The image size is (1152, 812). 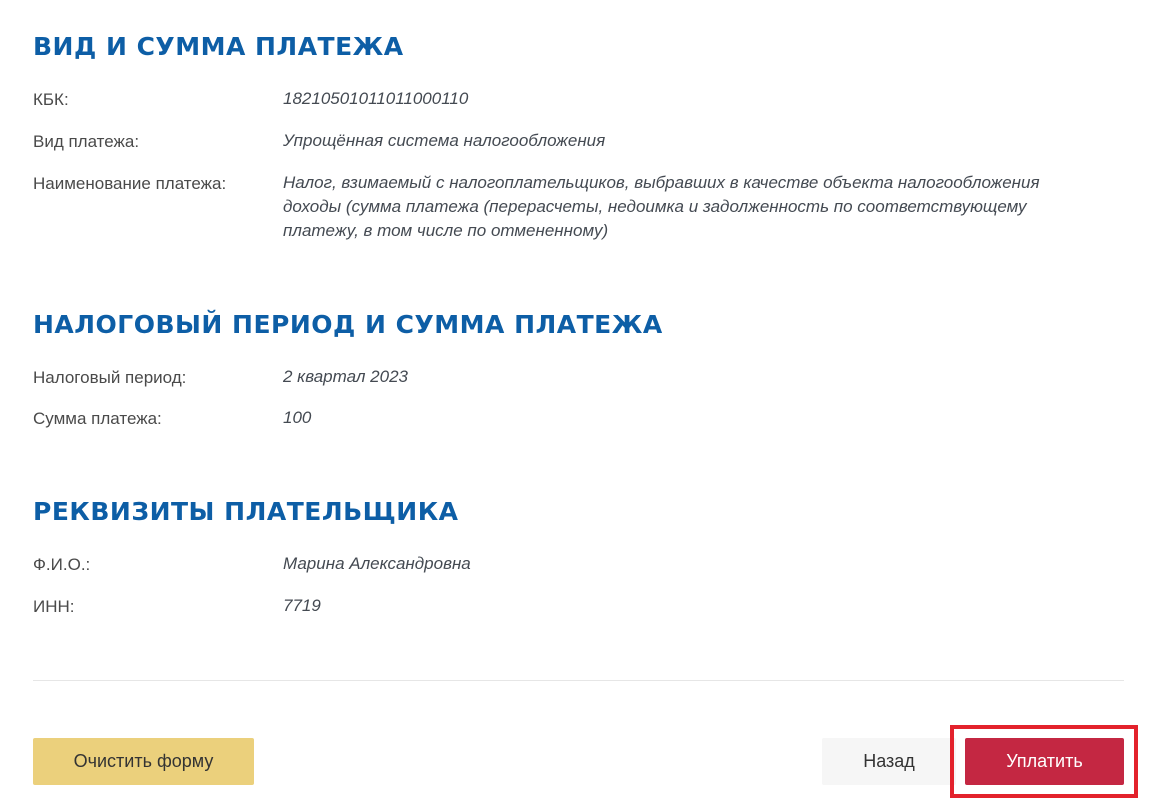 What do you see at coordinates (578, 680) in the screenshot?
I see `divider` at bounding box center [578, 680].